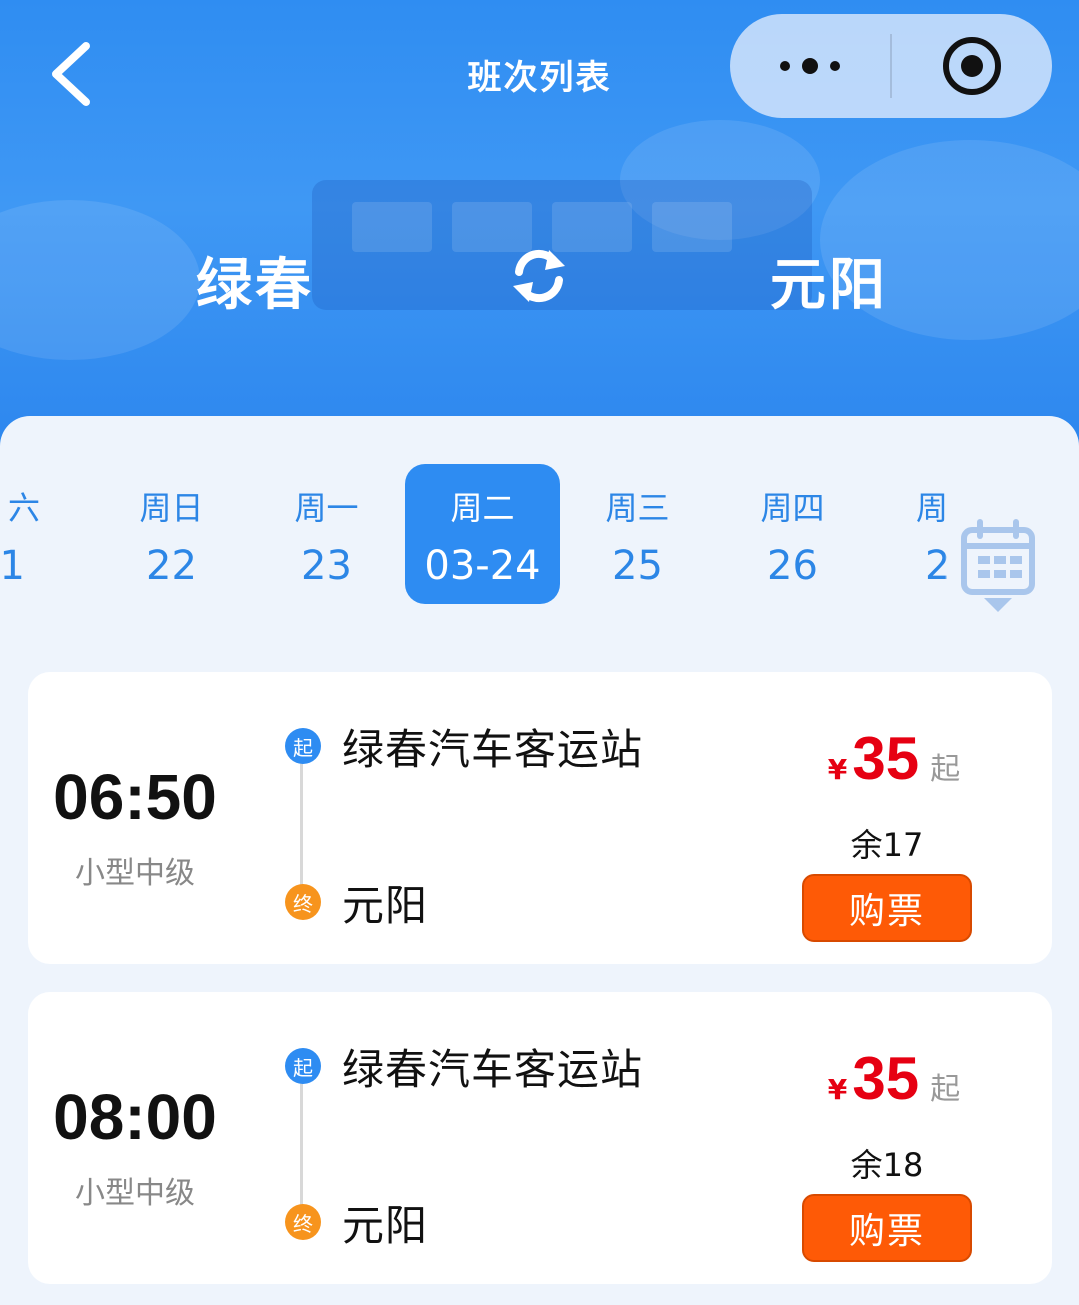 The image size is (1079, 1305). Describe the element at coordinates (482, 508) in the screenshot. I see `date-weekday: 周二` at that location.